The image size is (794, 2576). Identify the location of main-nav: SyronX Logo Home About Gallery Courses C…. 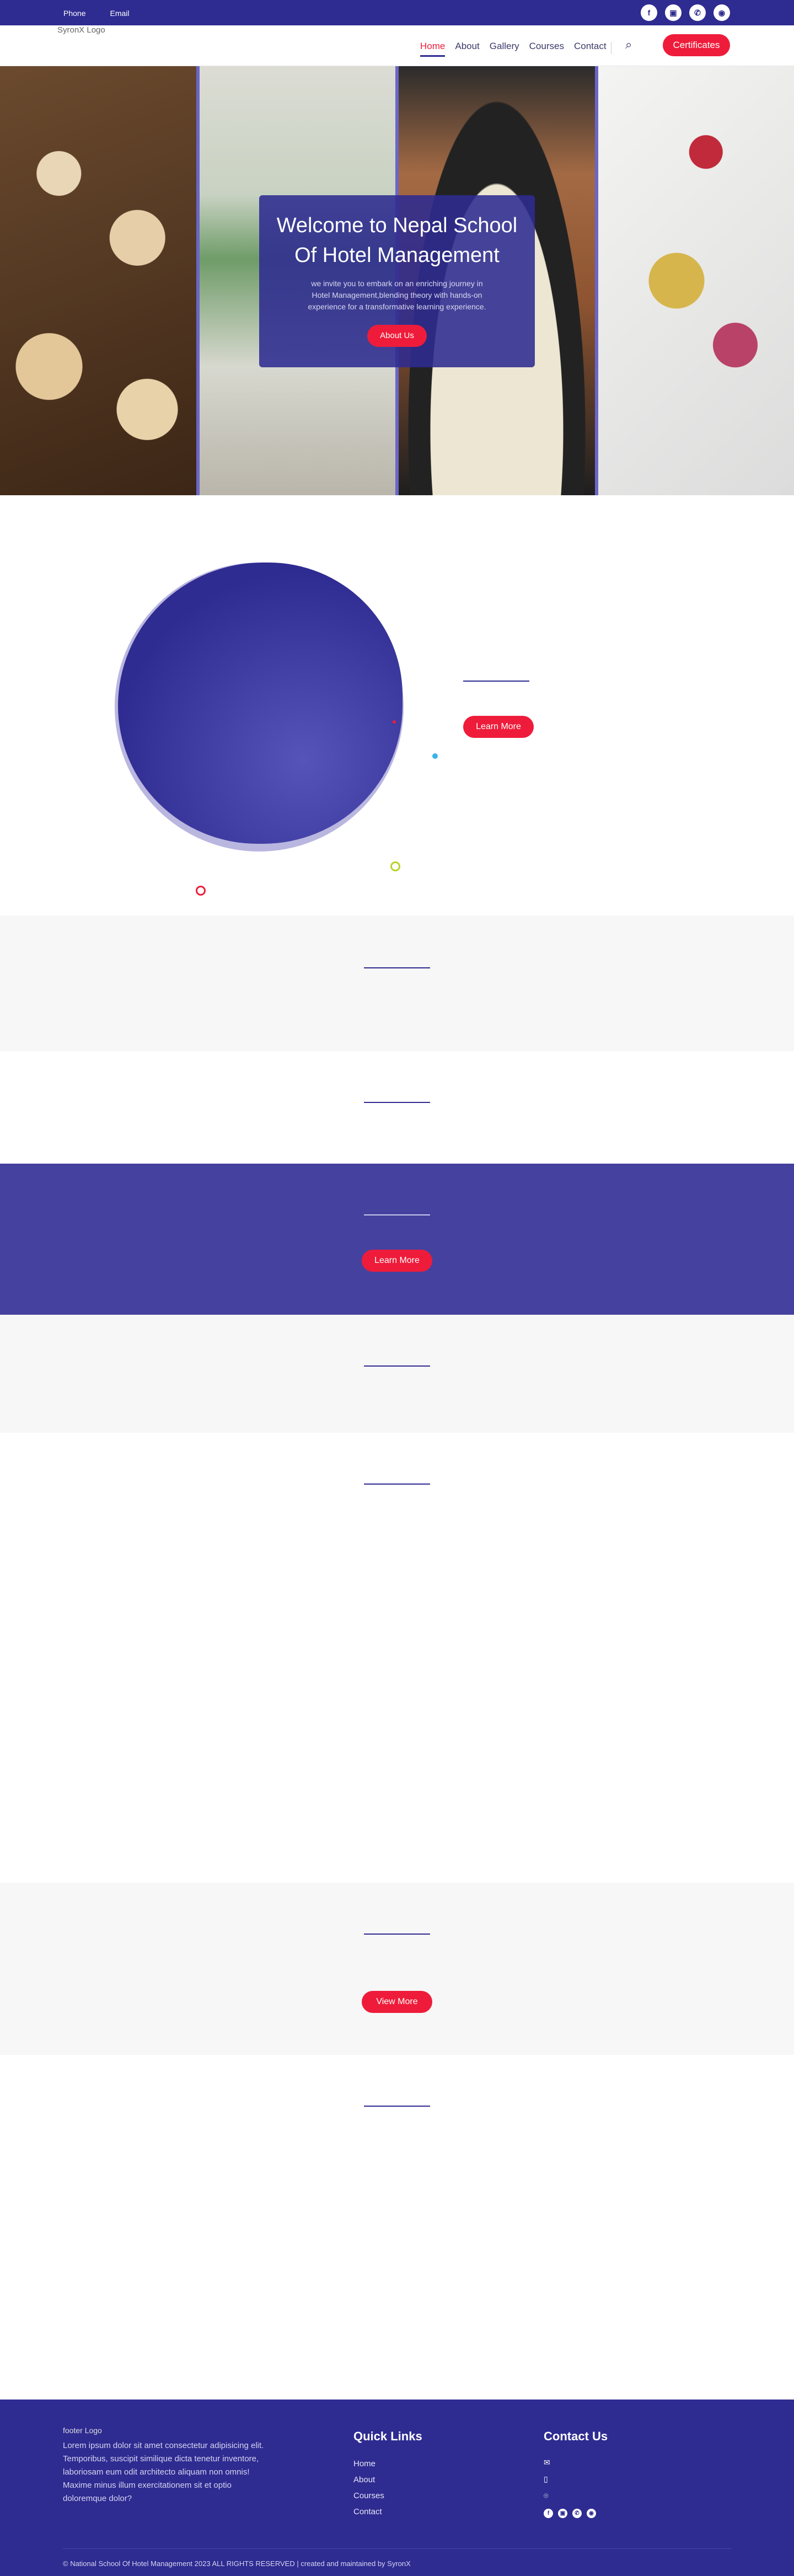
(397, 45).